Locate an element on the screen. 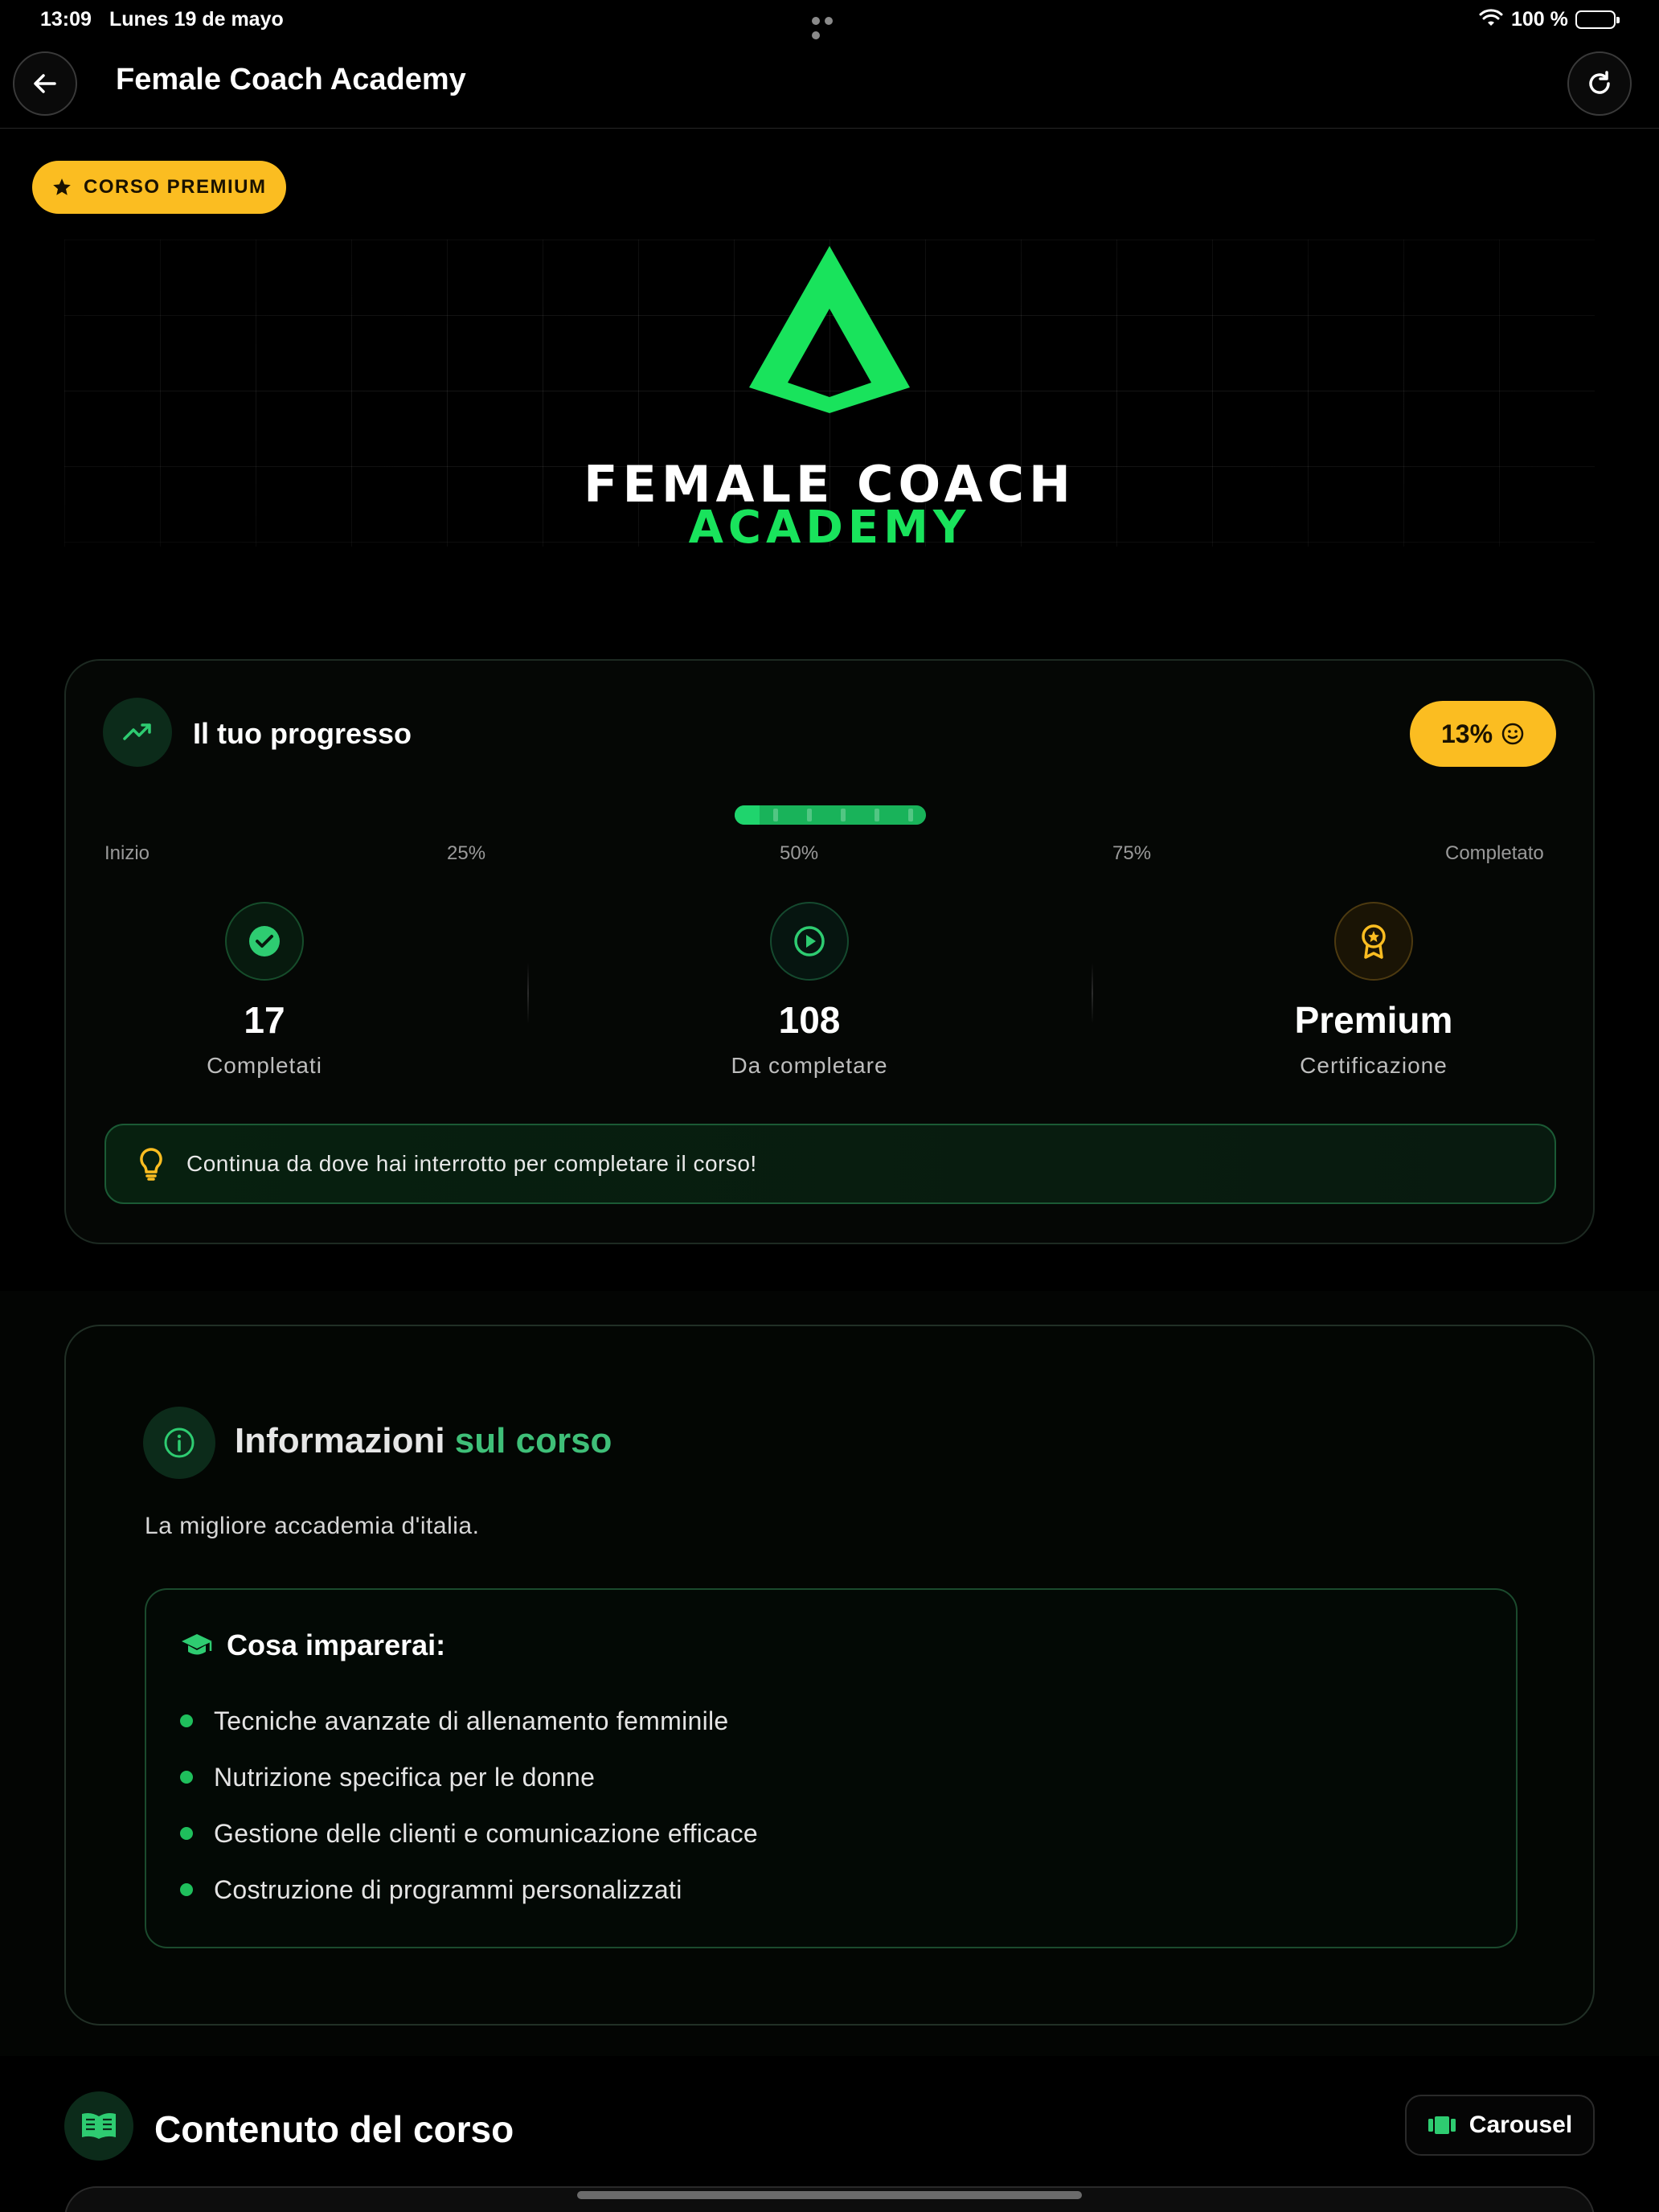 This screenshot has width=1659, height=2212. learning-outcomes-header: Cosa imparerai: is located at coordinates (312, 1645).